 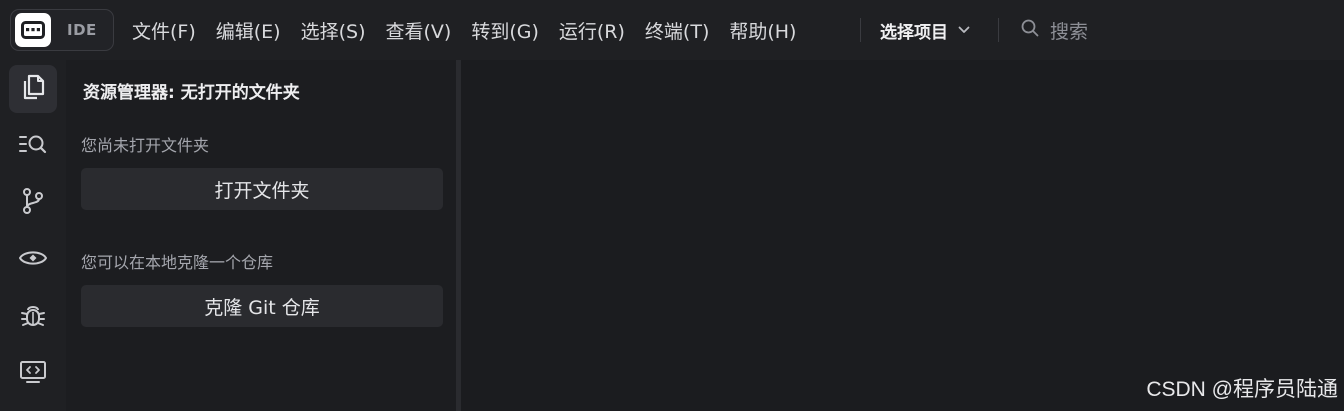 I want to click on activity-debug, so click(x=33, y=317).